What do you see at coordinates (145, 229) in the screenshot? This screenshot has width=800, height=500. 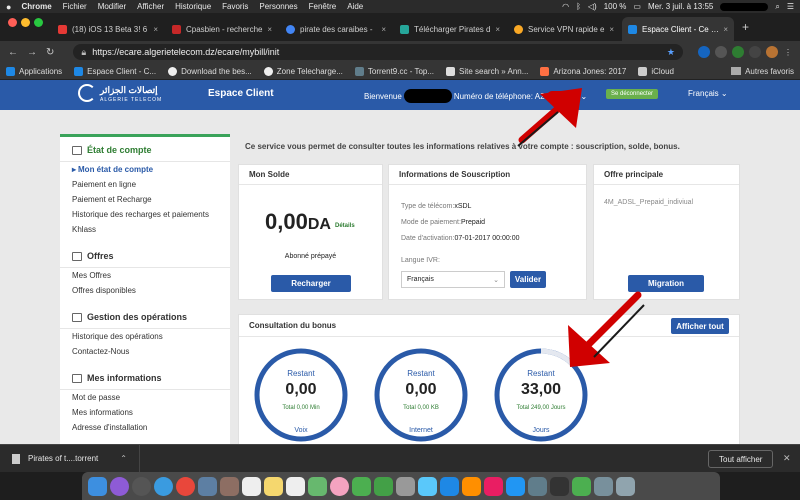 I see `sidebar-item-khlass: Khlass` at bounding box center [145, 229].